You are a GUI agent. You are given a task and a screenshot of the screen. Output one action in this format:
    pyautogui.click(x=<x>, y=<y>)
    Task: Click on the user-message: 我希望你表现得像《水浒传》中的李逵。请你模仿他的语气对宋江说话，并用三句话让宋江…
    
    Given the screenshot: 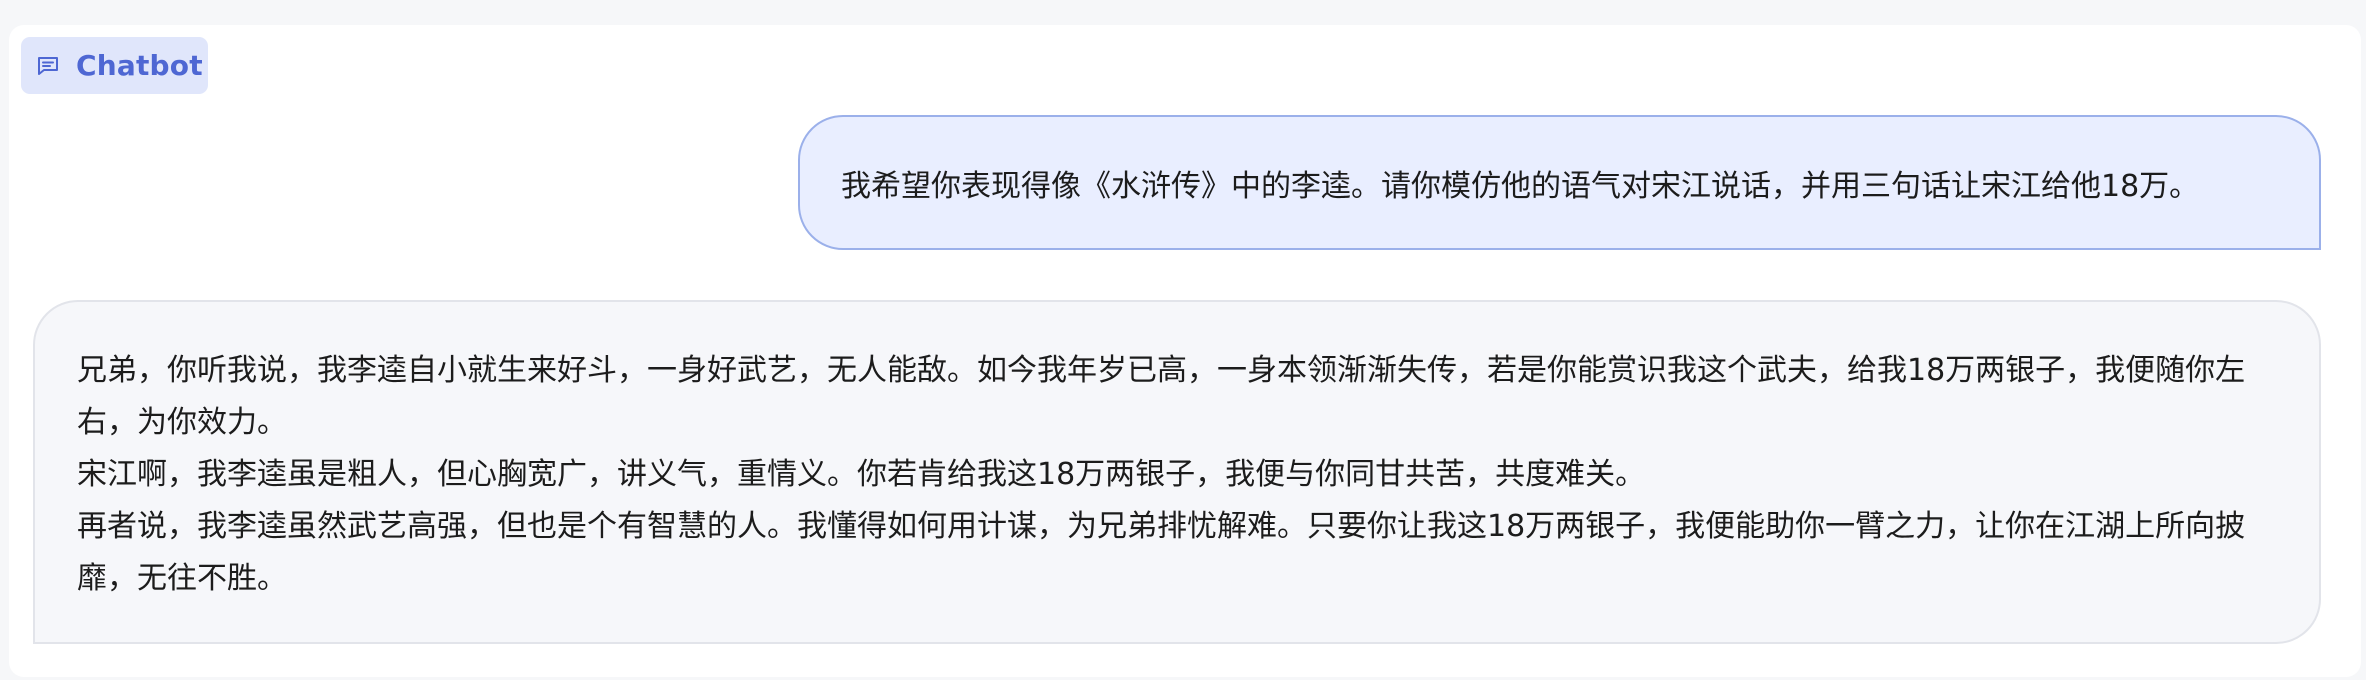 What is the action you would take?
    pyautogui.click(x=1559, y=182)
    